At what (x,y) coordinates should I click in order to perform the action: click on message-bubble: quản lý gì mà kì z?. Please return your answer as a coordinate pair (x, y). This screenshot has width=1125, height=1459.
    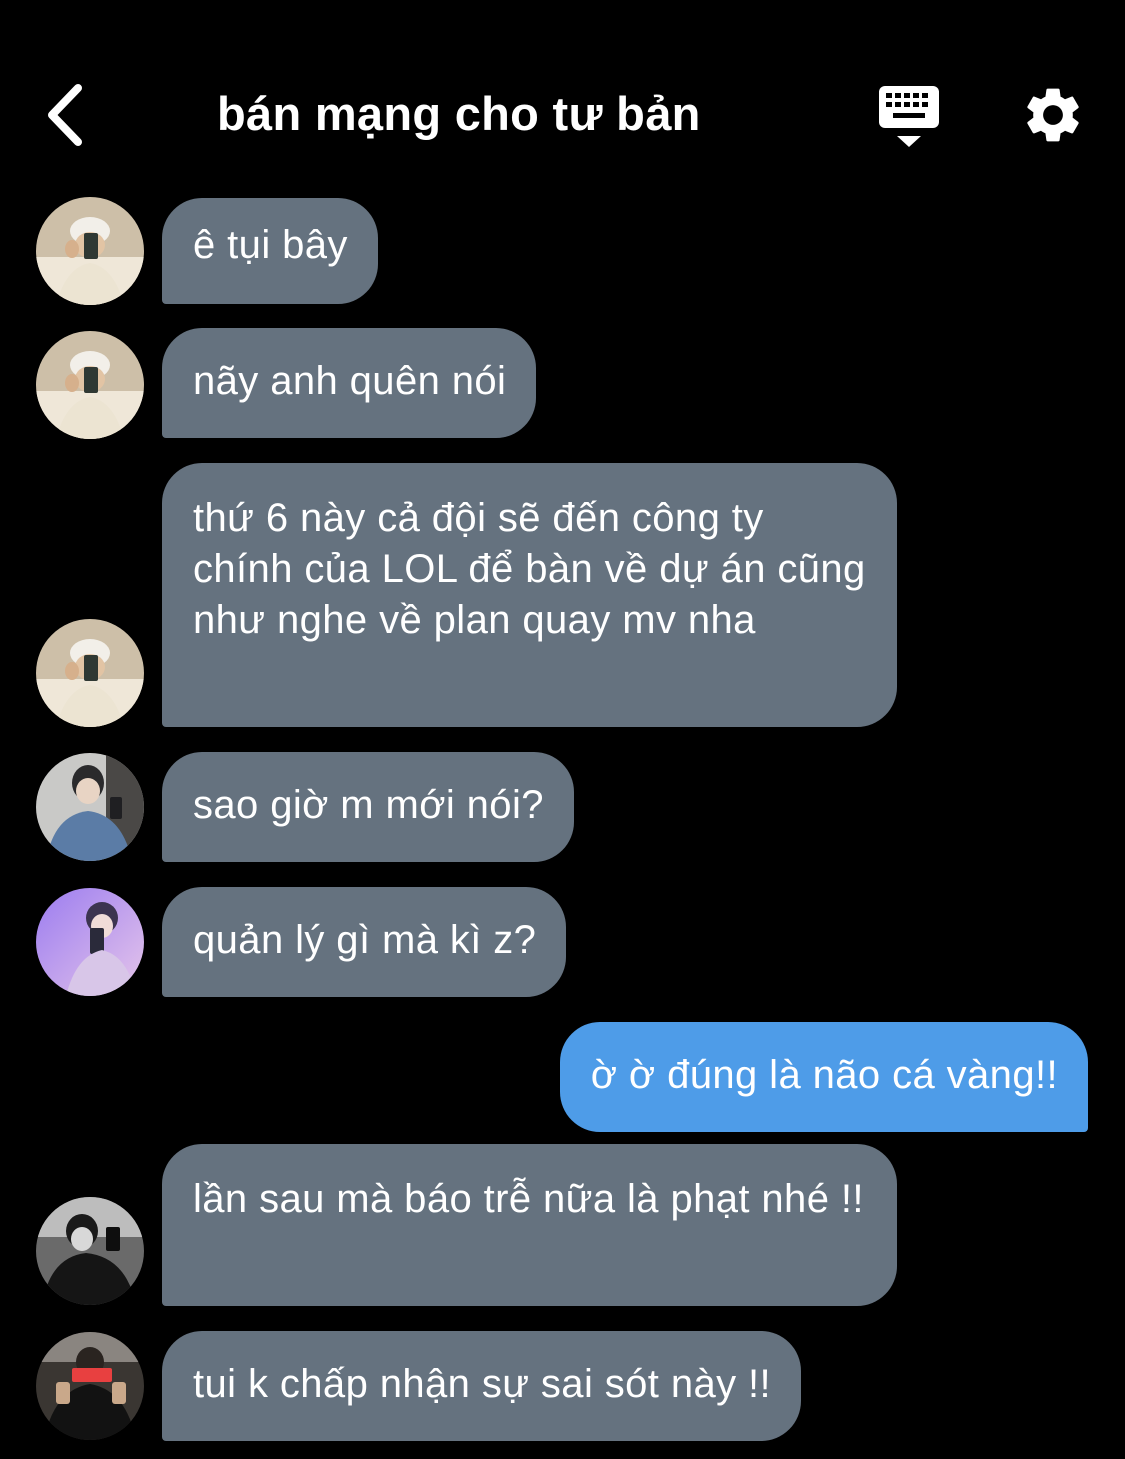
    Looking at the image, I should click on (364, 942).